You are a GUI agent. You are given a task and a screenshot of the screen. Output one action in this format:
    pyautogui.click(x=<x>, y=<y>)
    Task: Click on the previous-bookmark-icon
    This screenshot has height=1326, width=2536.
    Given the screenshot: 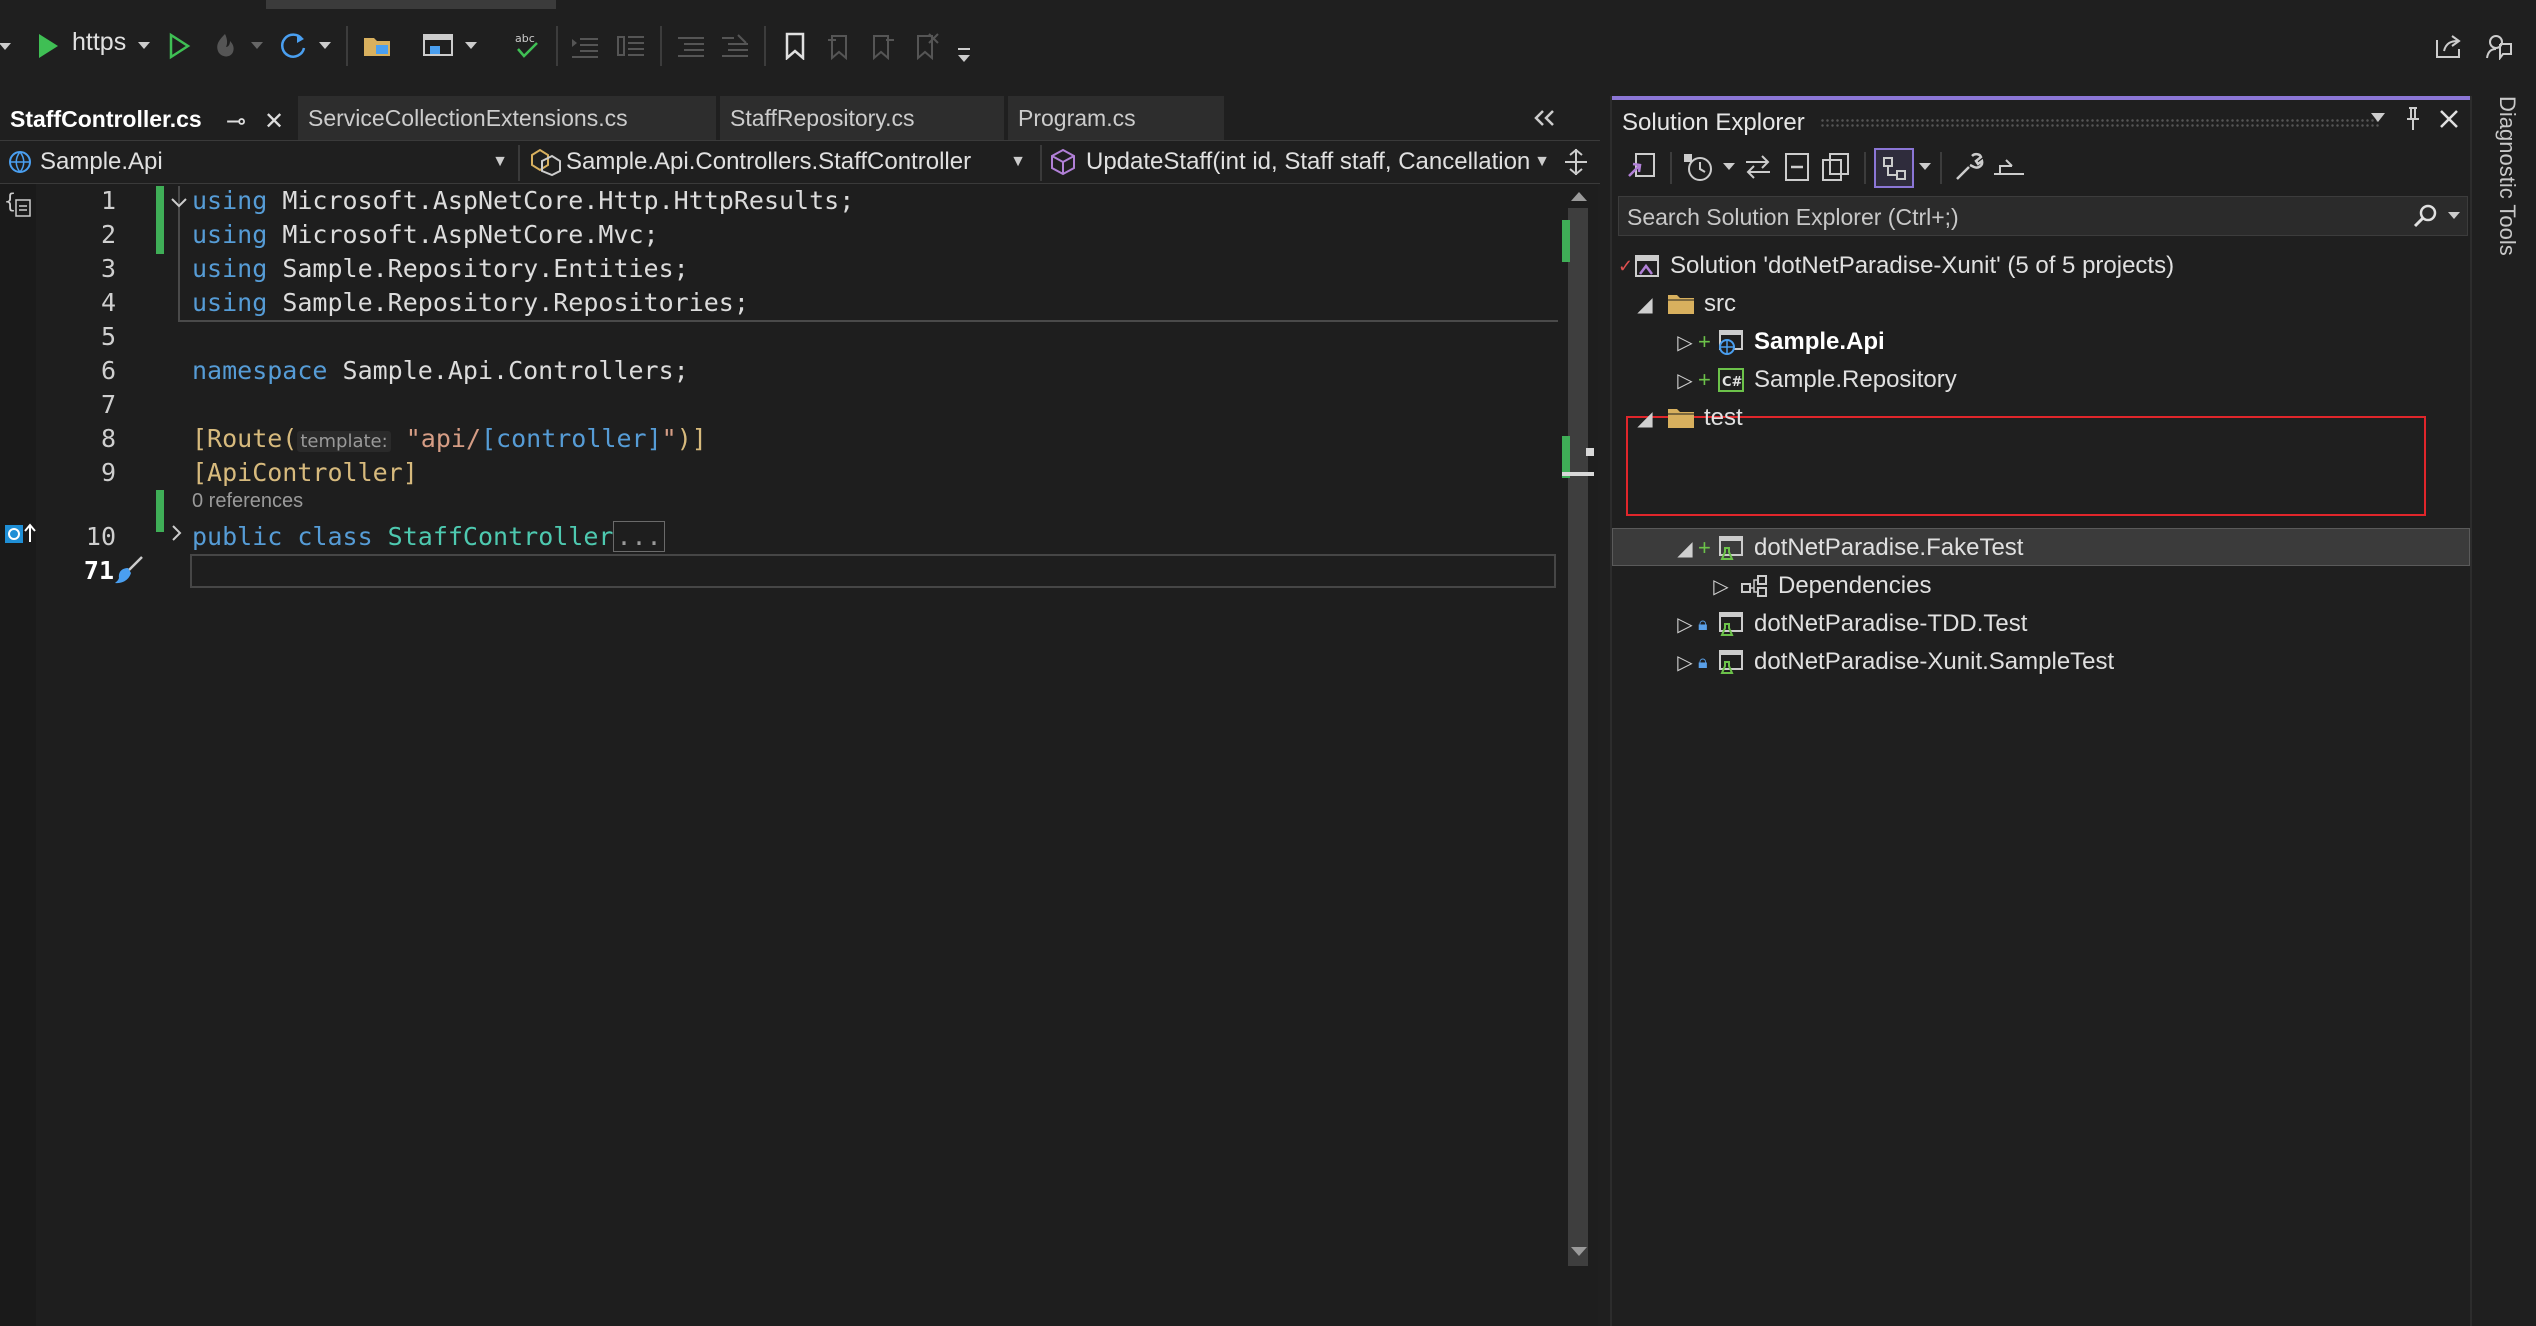 What is the action you would take?
    pyautogui.click(x=839, y=46)
    